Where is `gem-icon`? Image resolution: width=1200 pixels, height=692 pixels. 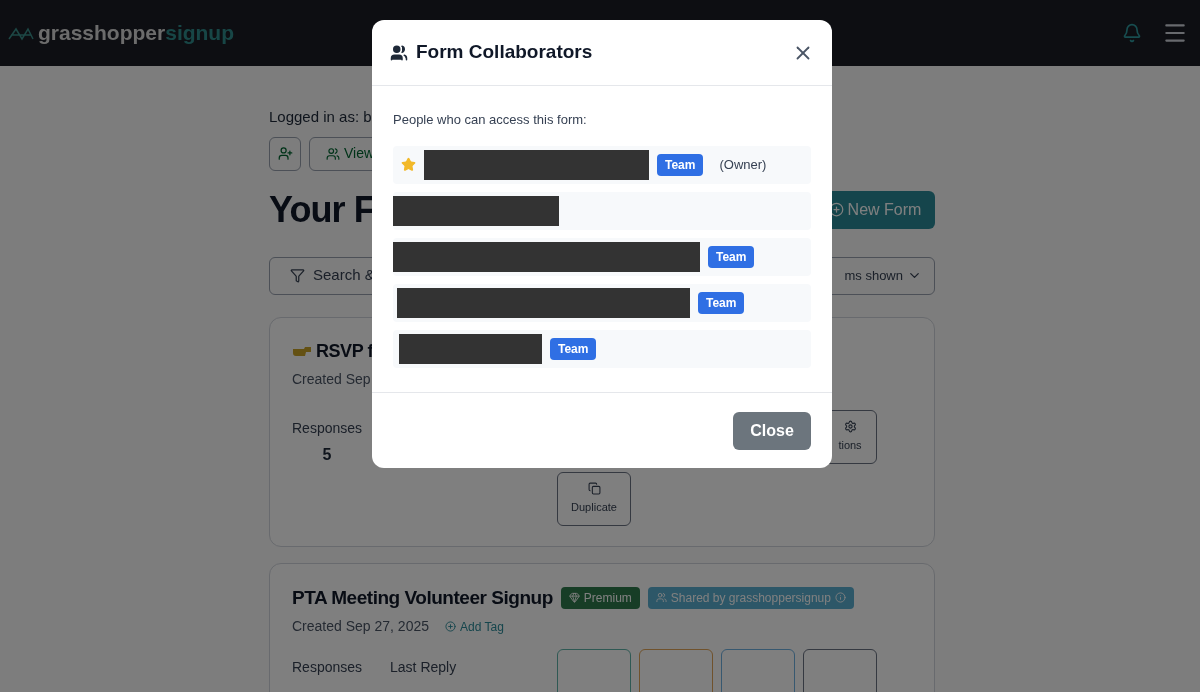
gem-icon is located at coordinates (574, 598).